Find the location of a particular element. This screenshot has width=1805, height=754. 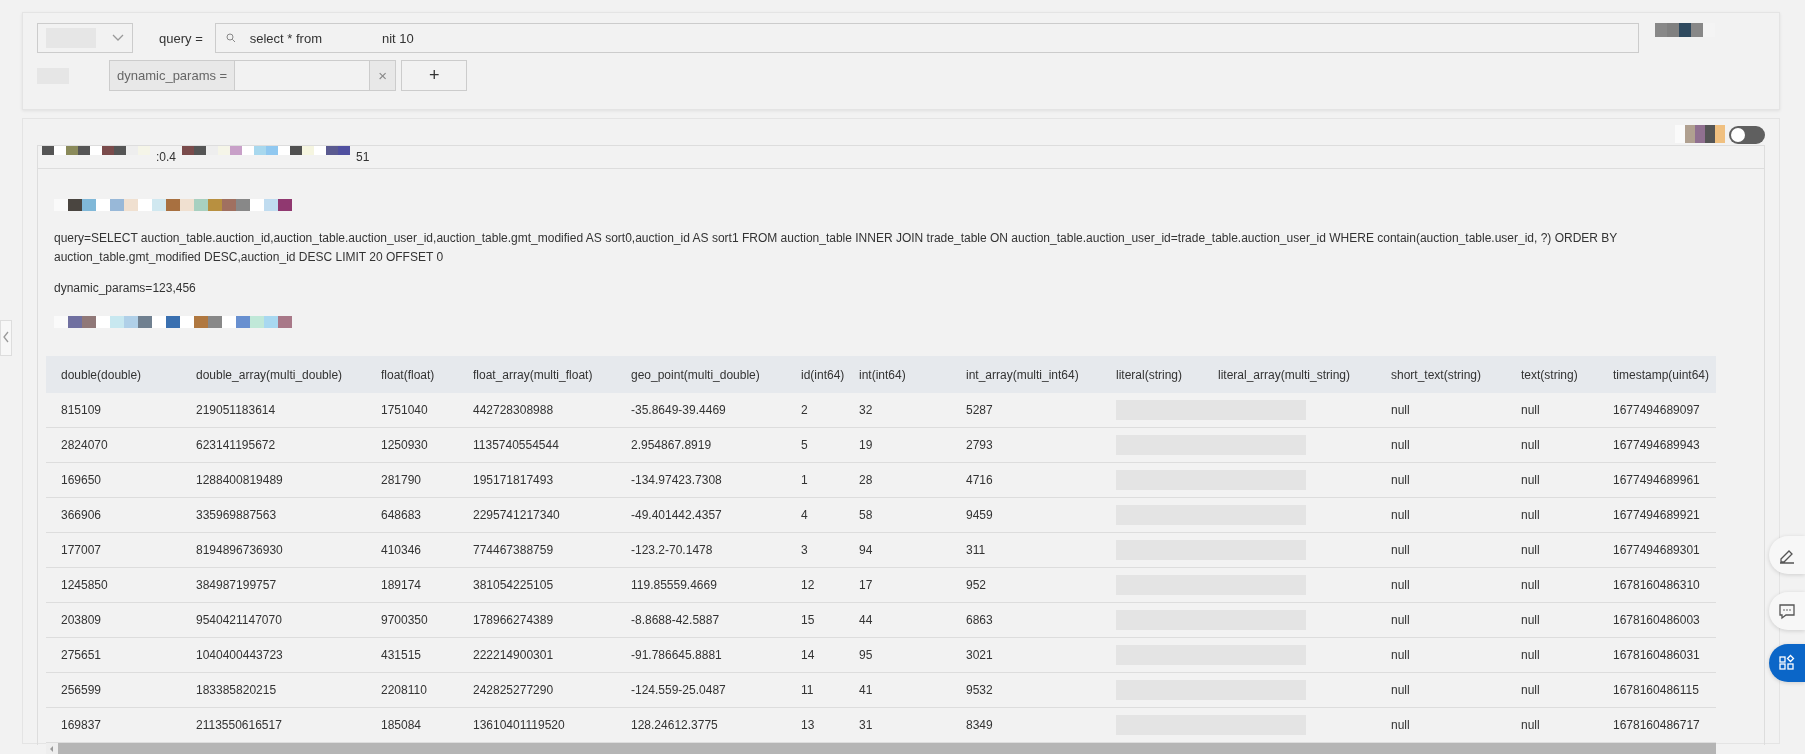

params-field: dynamic_params = × is located at coordinates (253, 75).